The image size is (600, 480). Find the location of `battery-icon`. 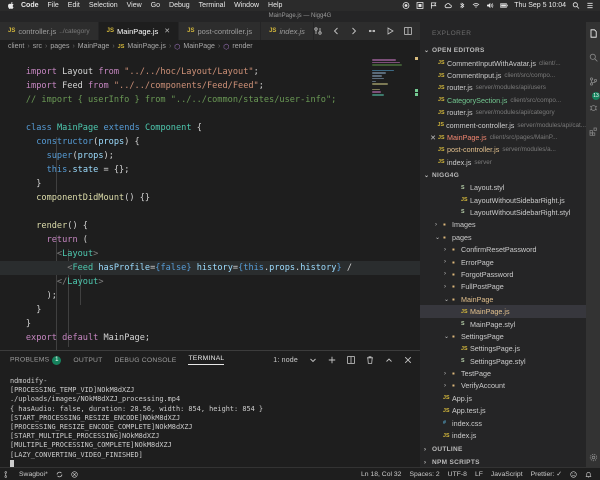

battery-icon is located at coordinates (504, 5).